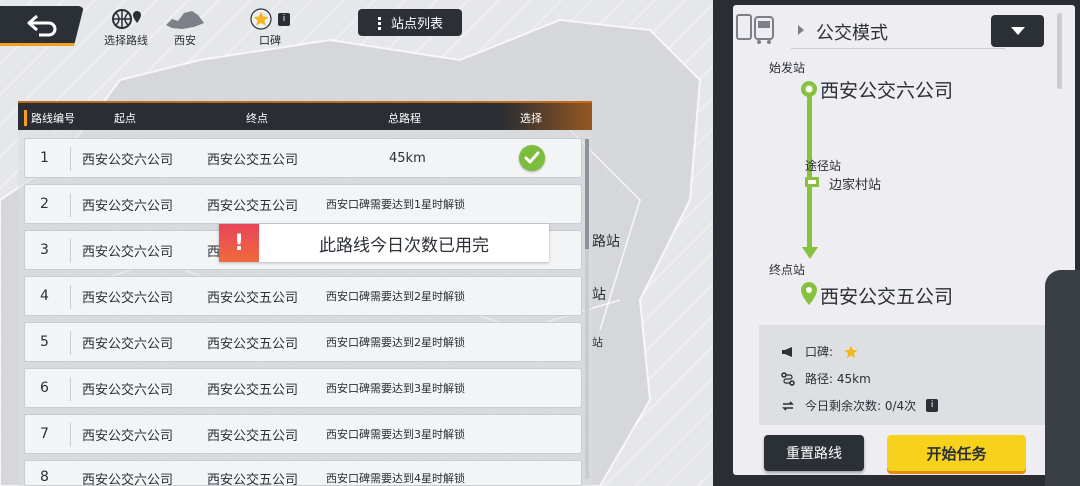 This screenshot has width=1080, height=486. I want to click on route-path-icon, so click(788, 378).